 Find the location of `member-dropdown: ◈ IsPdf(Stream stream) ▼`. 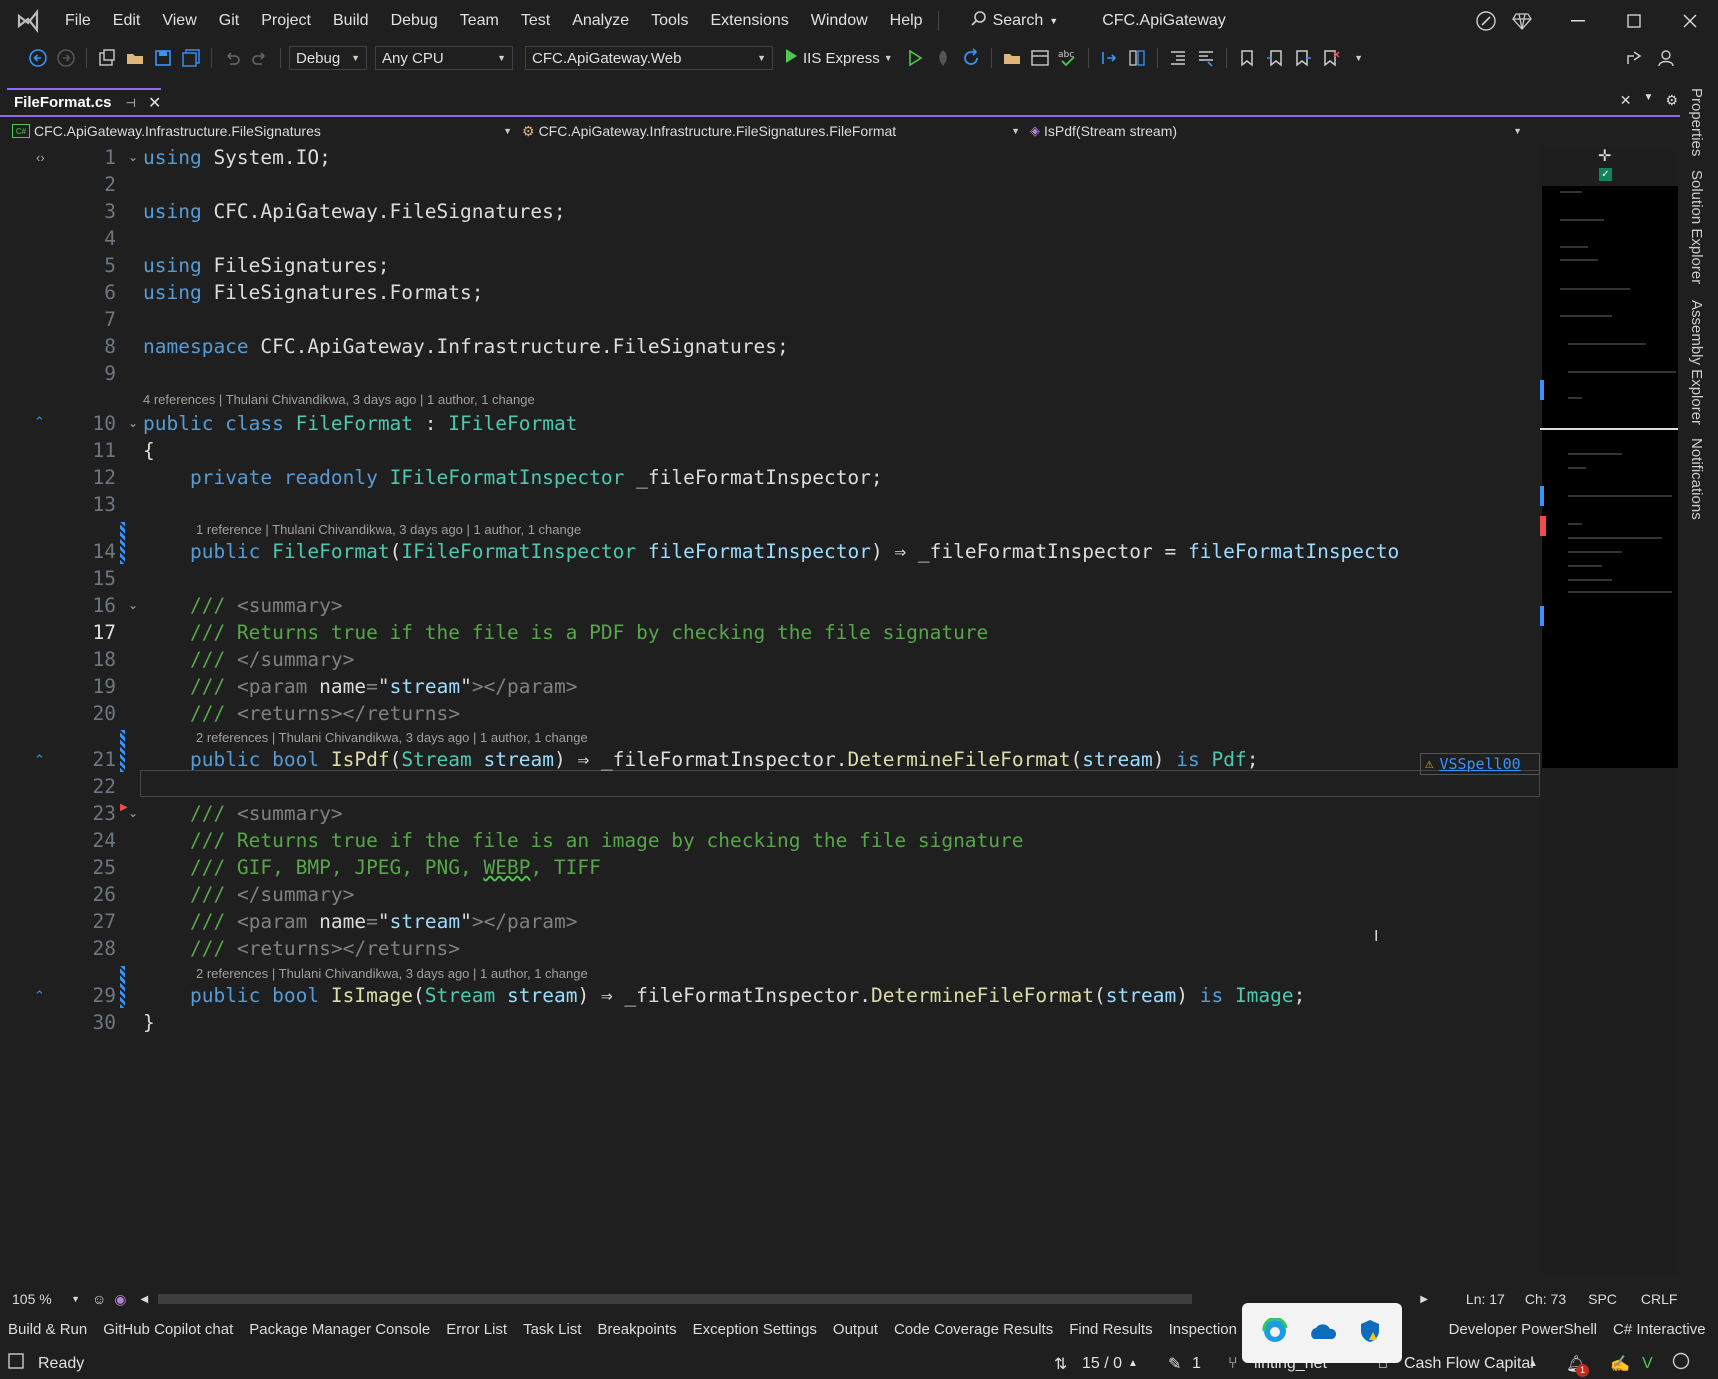

member-dropdown: ◈ IsPdf(Stream stream) ▼ is located at coordinates (1277, 131).